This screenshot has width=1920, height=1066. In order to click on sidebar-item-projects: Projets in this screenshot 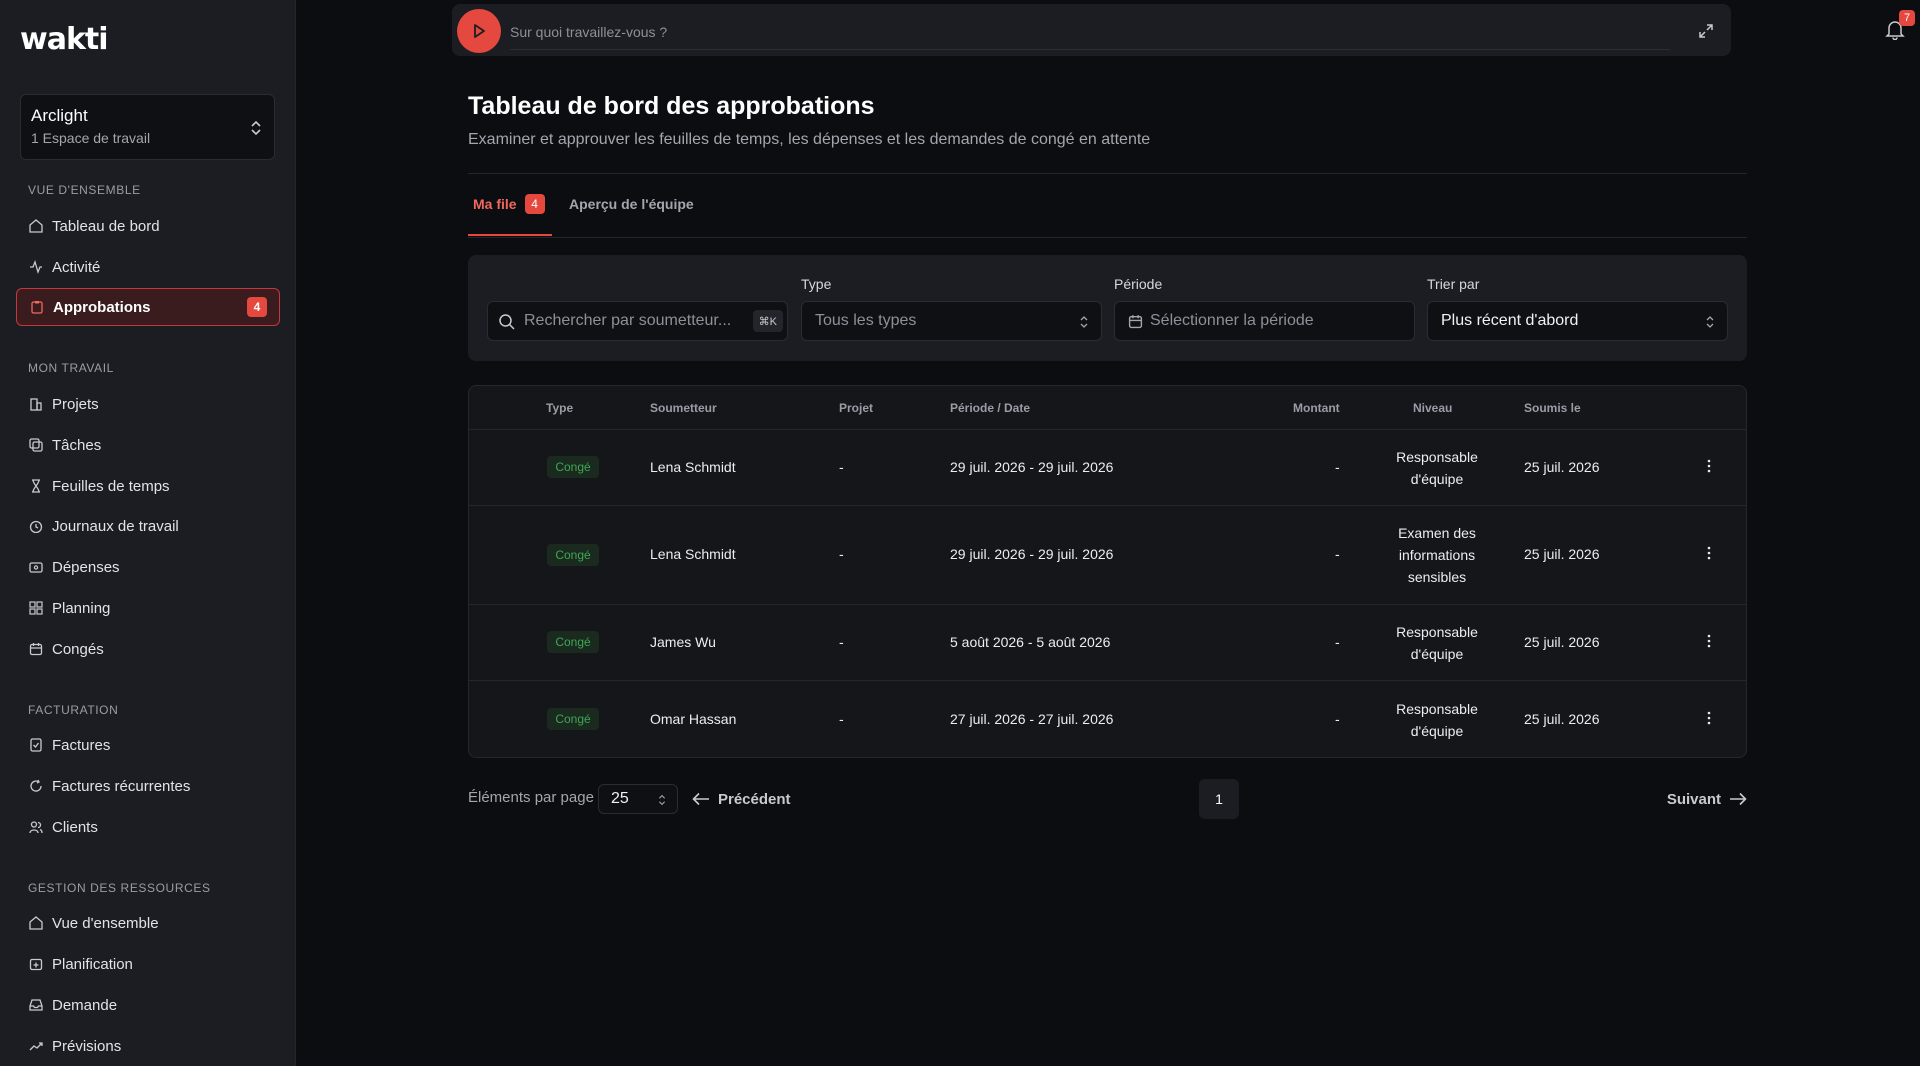, I will do `click(148, 404)`.